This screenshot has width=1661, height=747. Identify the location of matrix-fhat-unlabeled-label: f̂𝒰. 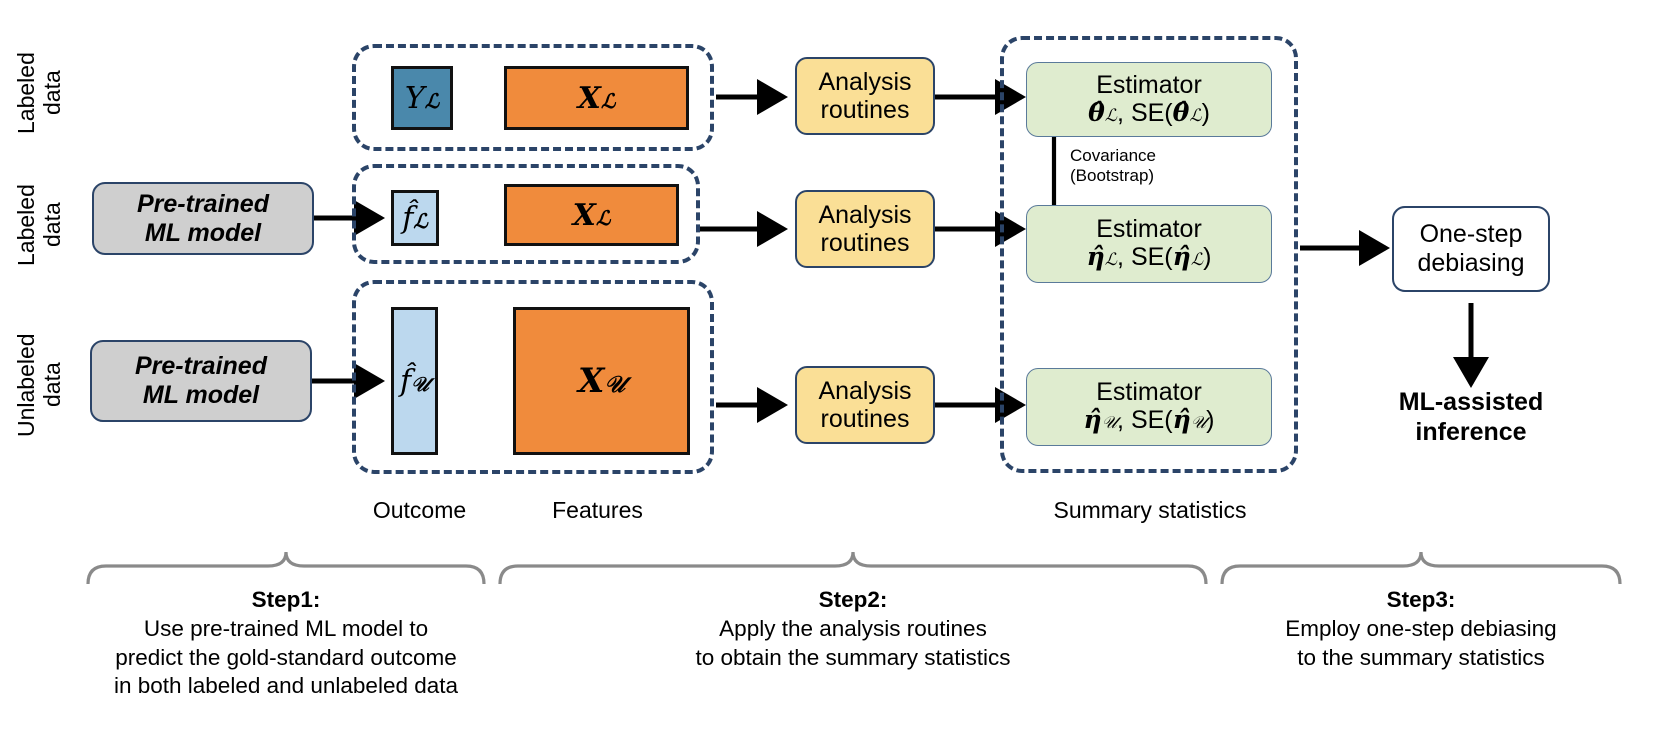
(414, 381).